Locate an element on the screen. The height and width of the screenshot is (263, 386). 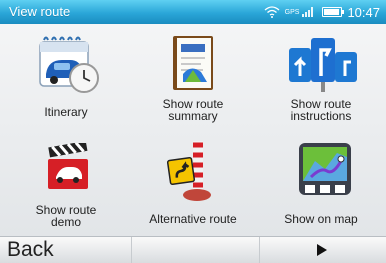
alternative-route-tile: Alternative route is located at coordinates (193, 183).